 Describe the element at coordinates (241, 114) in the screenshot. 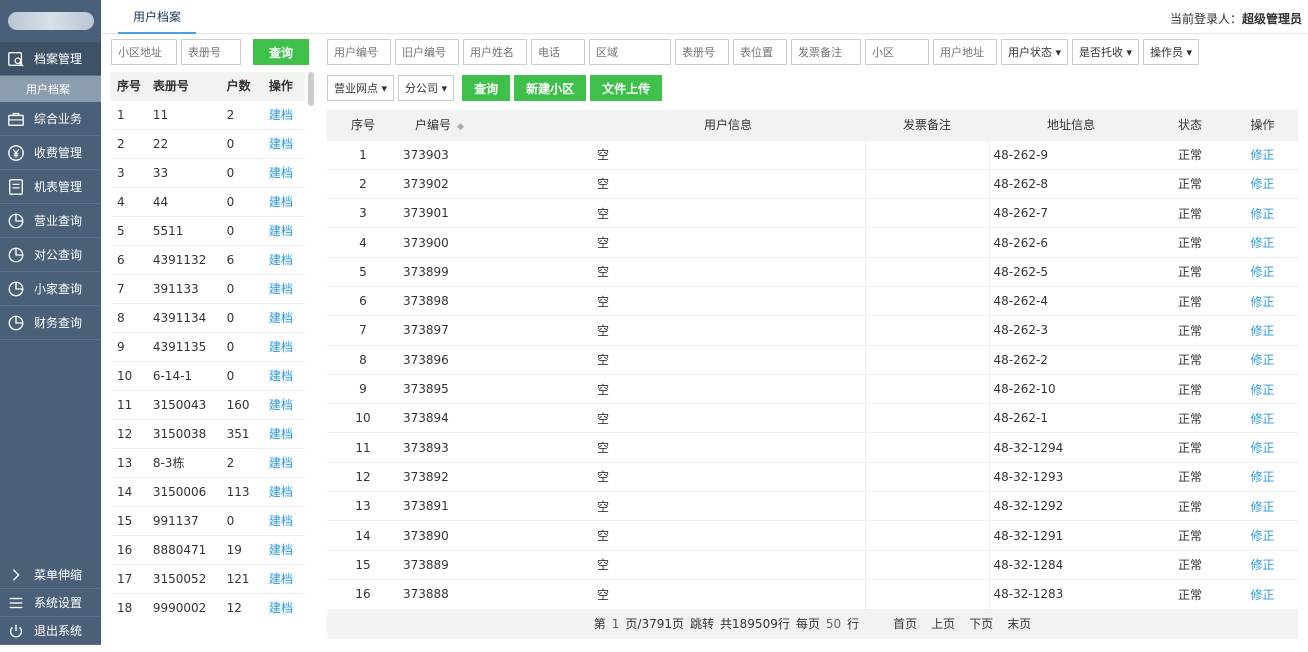

I see `household-count: 2` at that location.